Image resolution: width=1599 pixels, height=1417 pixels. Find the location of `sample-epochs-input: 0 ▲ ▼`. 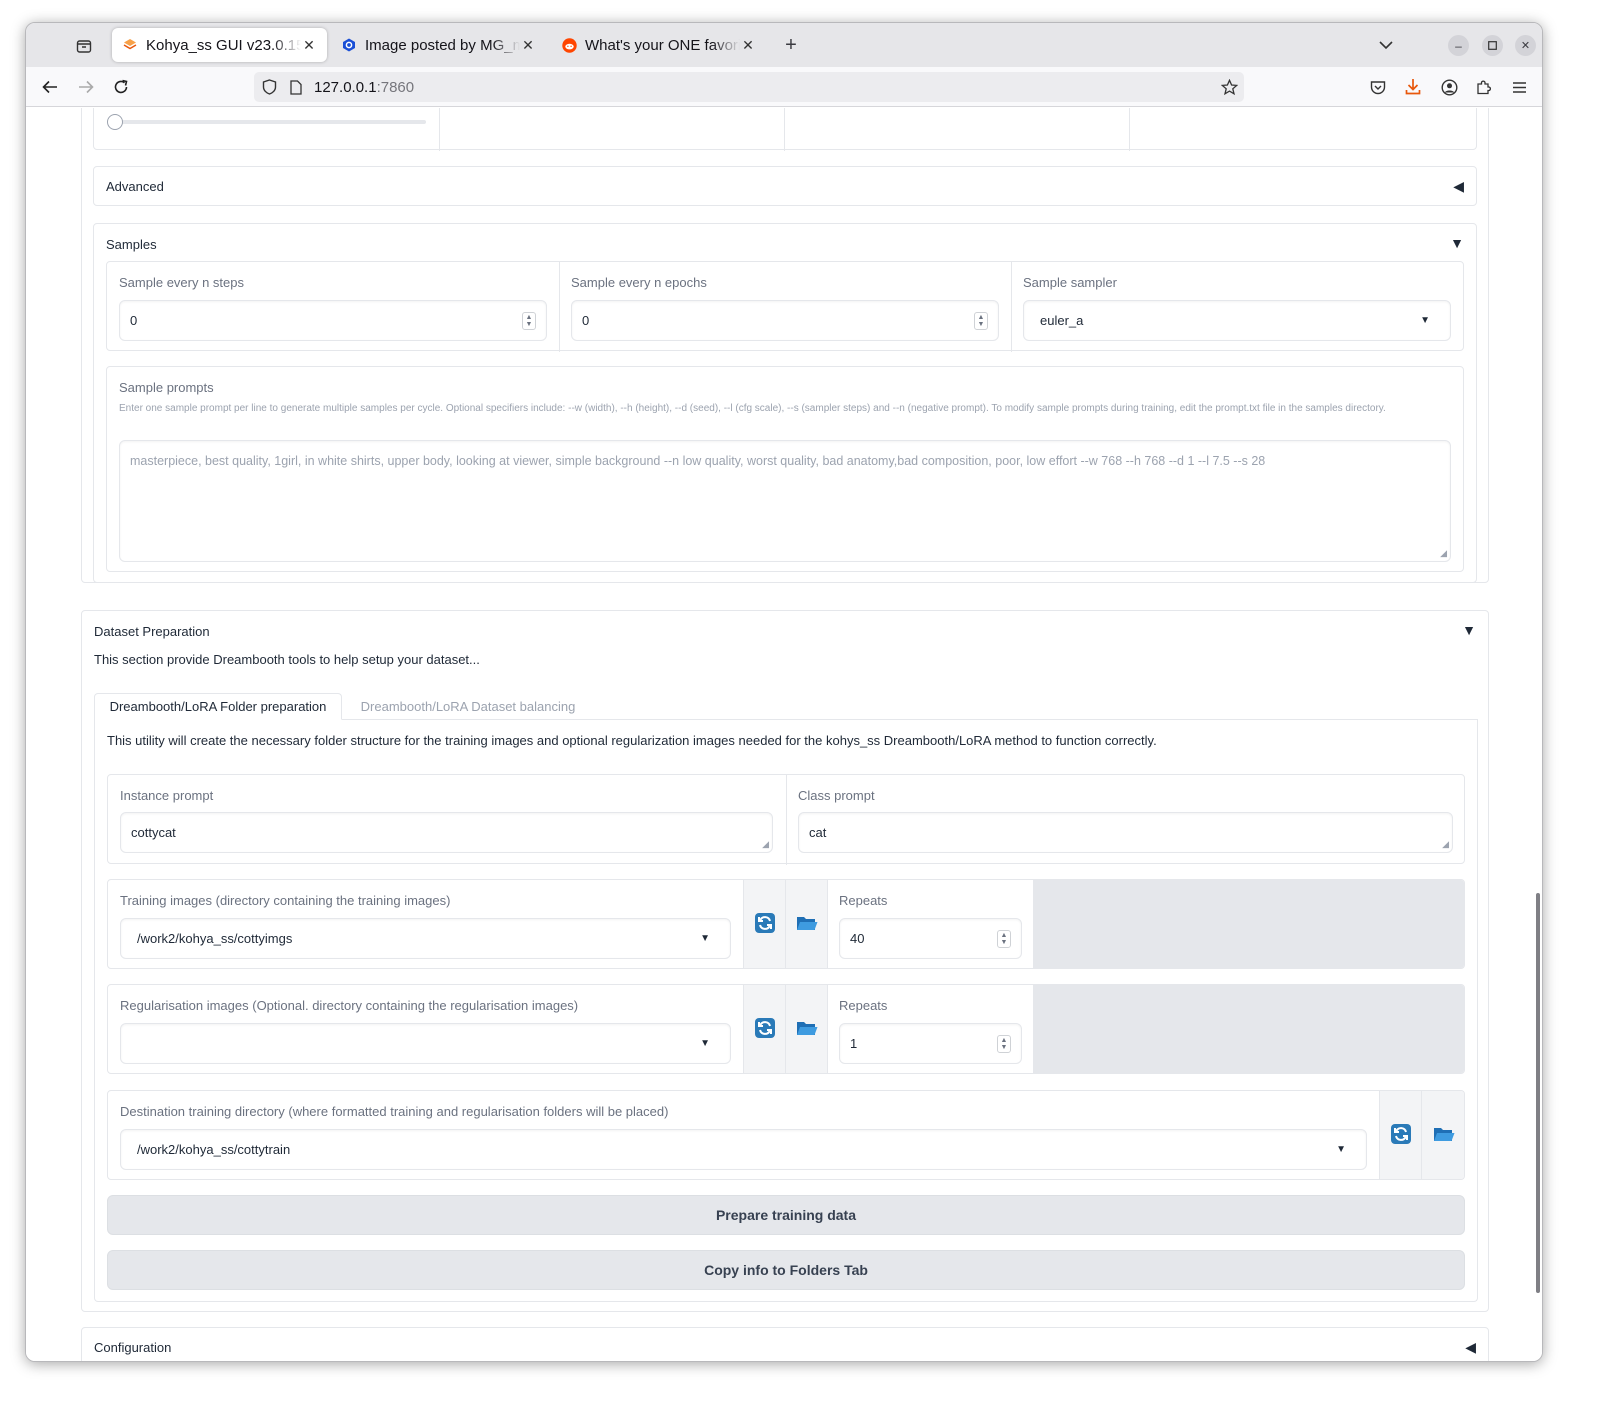

sample-epochs-input: 0 ▲ ▼ is located at coordinates (785, 320).